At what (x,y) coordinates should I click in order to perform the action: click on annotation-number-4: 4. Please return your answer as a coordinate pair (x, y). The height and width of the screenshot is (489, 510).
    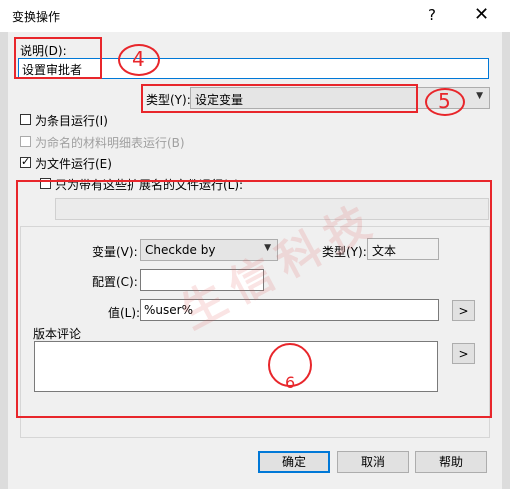
    Looking at the image, I should click on (138, 59).